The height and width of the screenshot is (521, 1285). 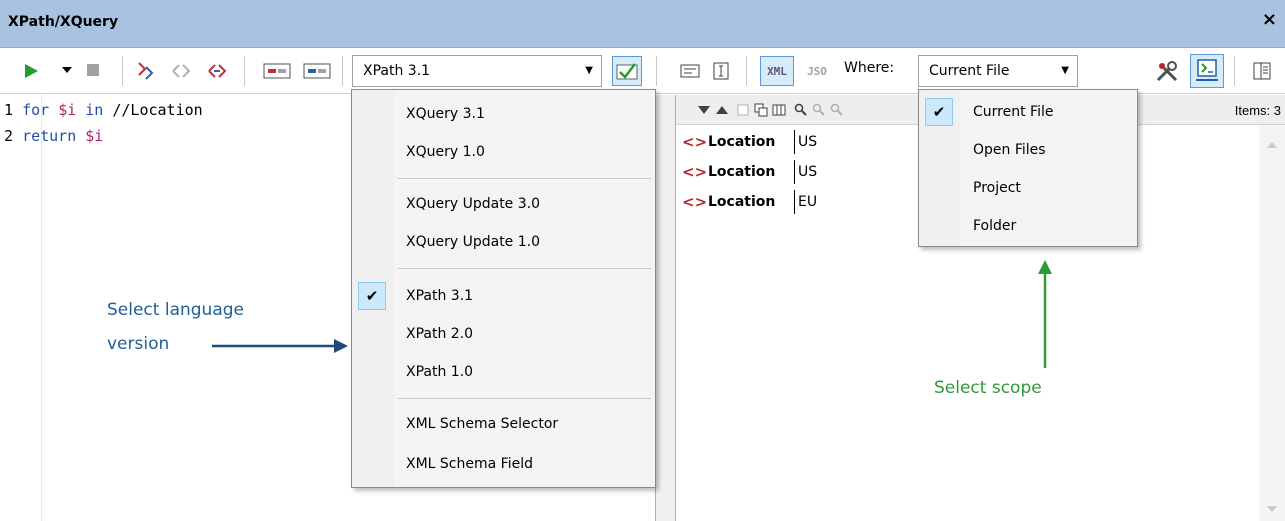 What do you see at coordinates (869, 68) in the screenshot?
I see `where-label: Where:` at bounding box center [869, 68].